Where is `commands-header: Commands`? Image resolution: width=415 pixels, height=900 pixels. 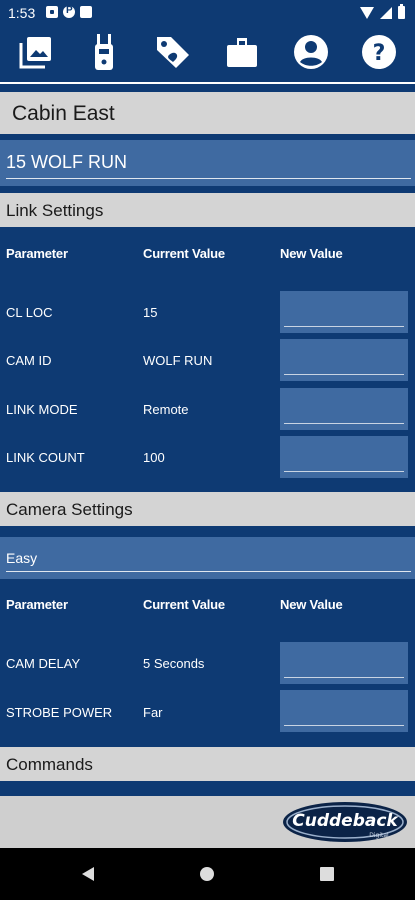
commands-header: Commands is located at coordinates (207, 764).